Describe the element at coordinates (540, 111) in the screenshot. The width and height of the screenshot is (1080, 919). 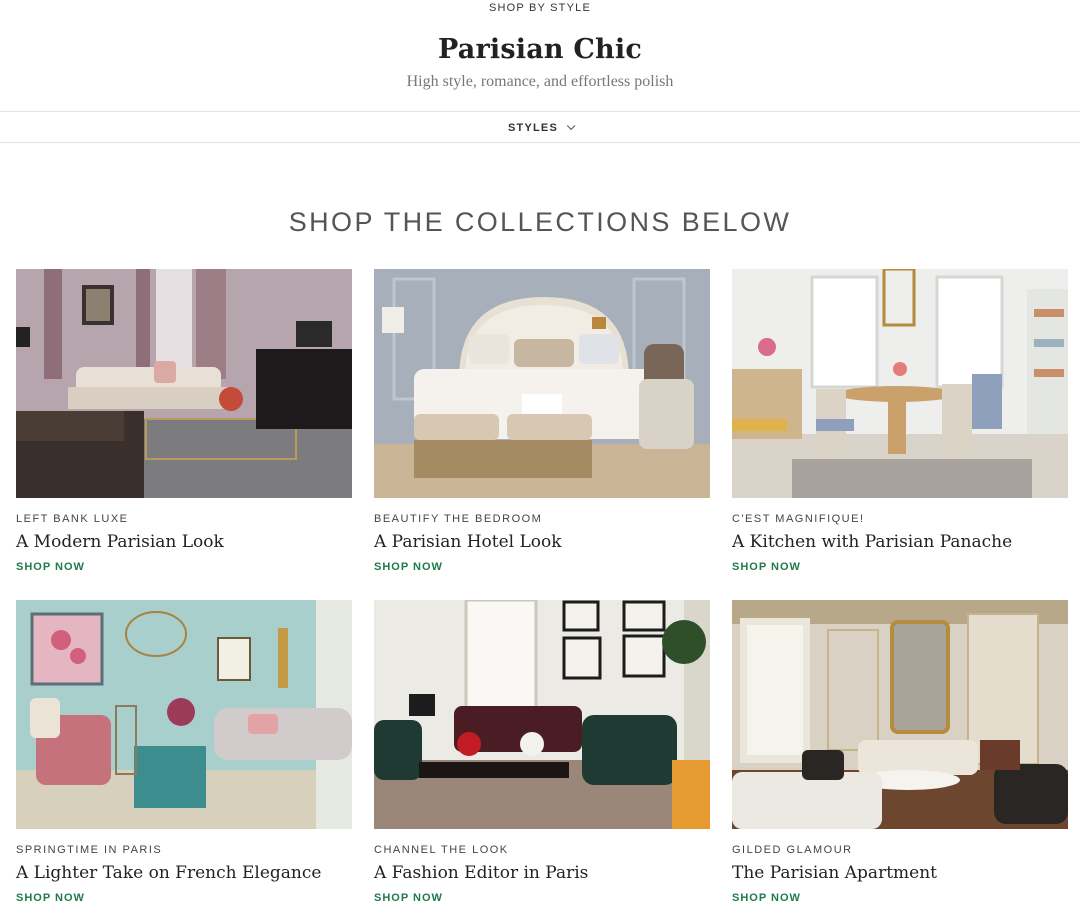
I see `divider-top` at that location.